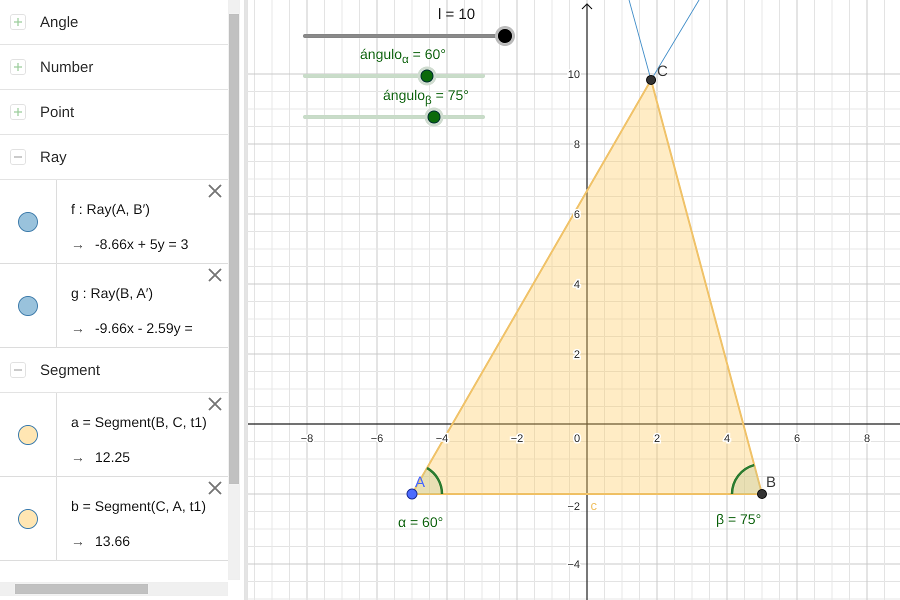 The image size is (900, 600). What do you see at coordinates (662, 71) in the screenshot?
I see `point-label: C` at bounding box center [662, 71].